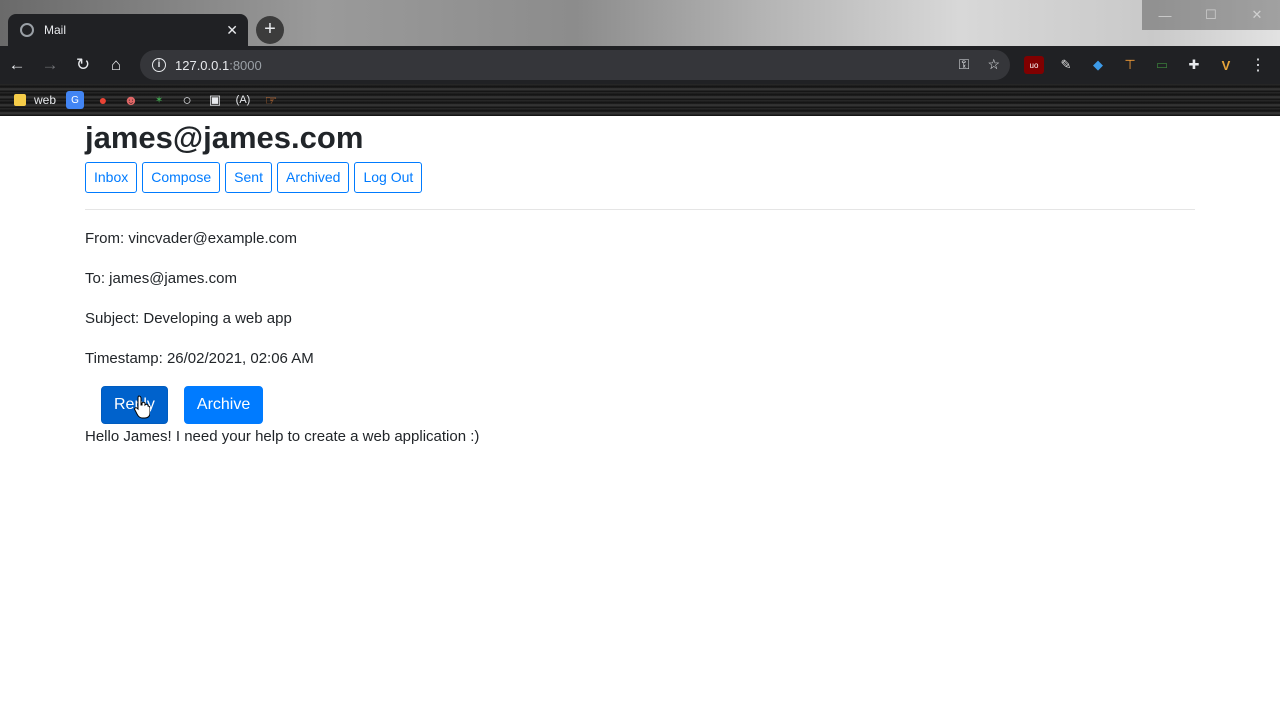 This screenshot has height=720, width=1280. I want to click on back-button: ←, so click(17, 65).